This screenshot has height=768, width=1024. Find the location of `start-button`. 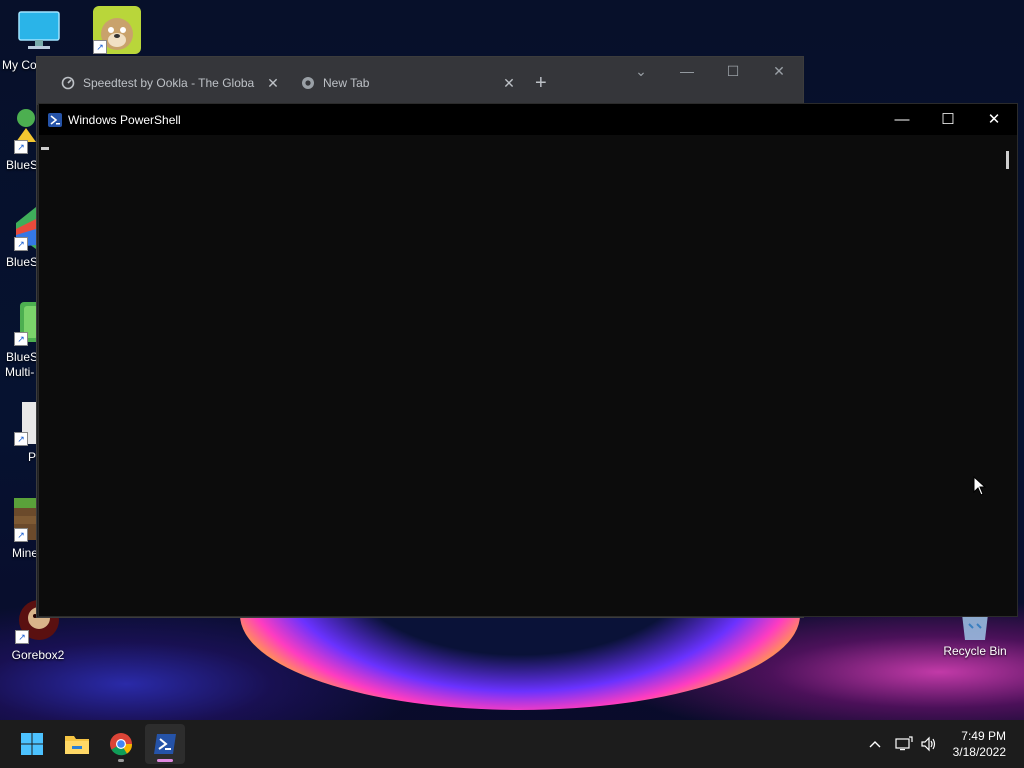

start-button is located at coordinates (32, 744).